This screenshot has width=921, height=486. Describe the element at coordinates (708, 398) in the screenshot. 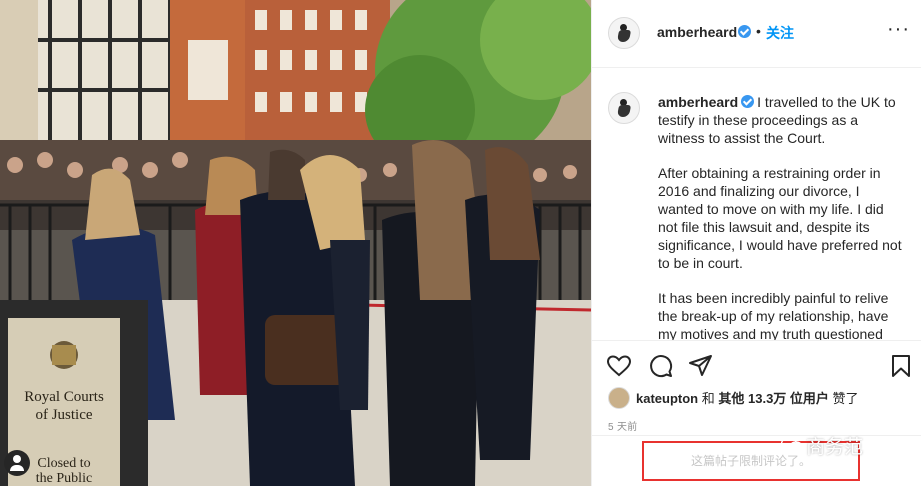

I see `liked-by-joiner: 和` at that location.